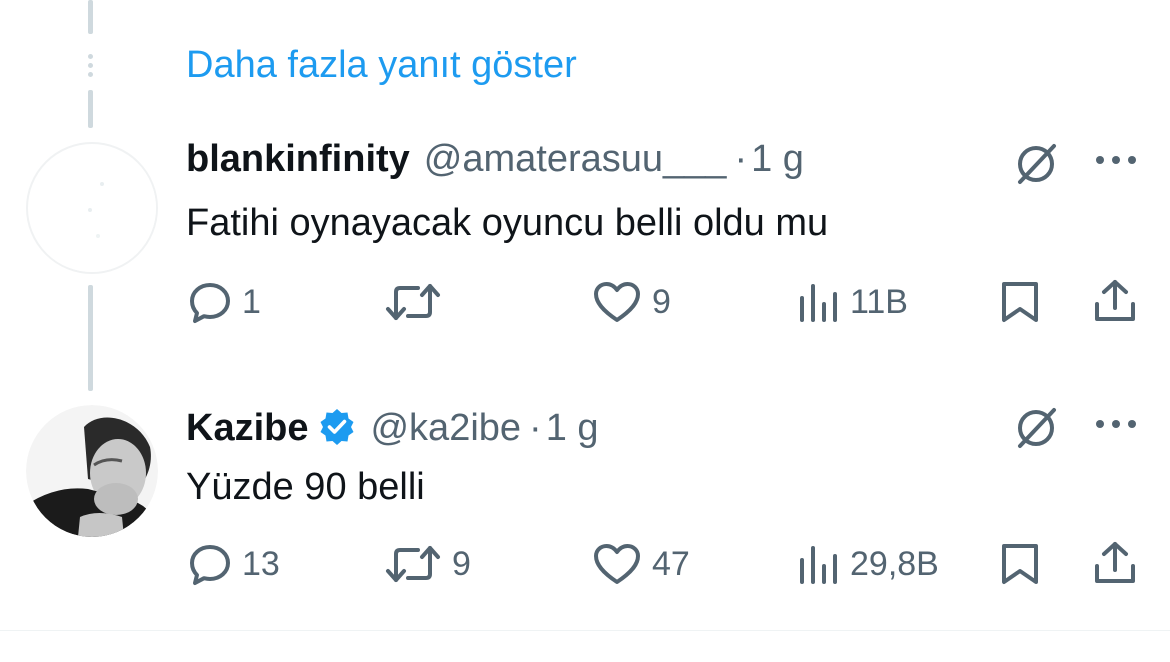  I want to click on tweet-header: blankinfinity @amaterasuu___ · 1 g, so click(495, 159).